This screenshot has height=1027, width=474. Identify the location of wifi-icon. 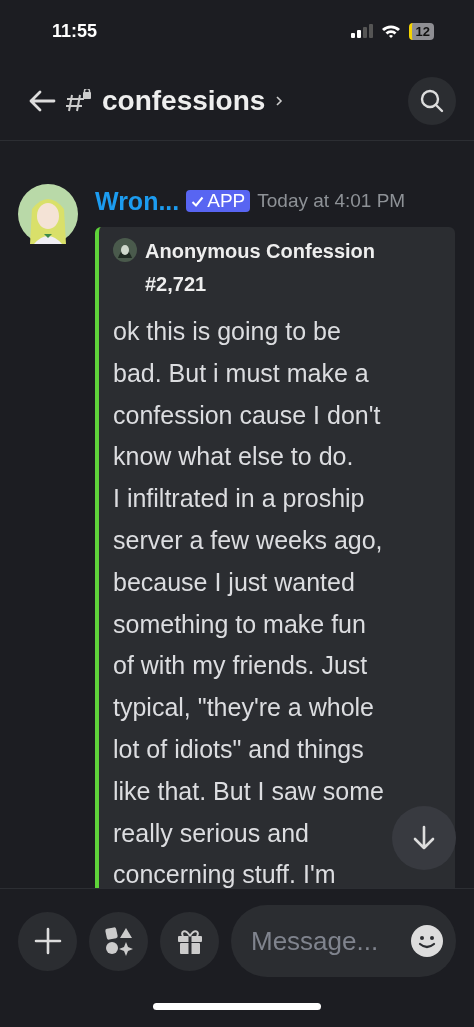
(390, 31).